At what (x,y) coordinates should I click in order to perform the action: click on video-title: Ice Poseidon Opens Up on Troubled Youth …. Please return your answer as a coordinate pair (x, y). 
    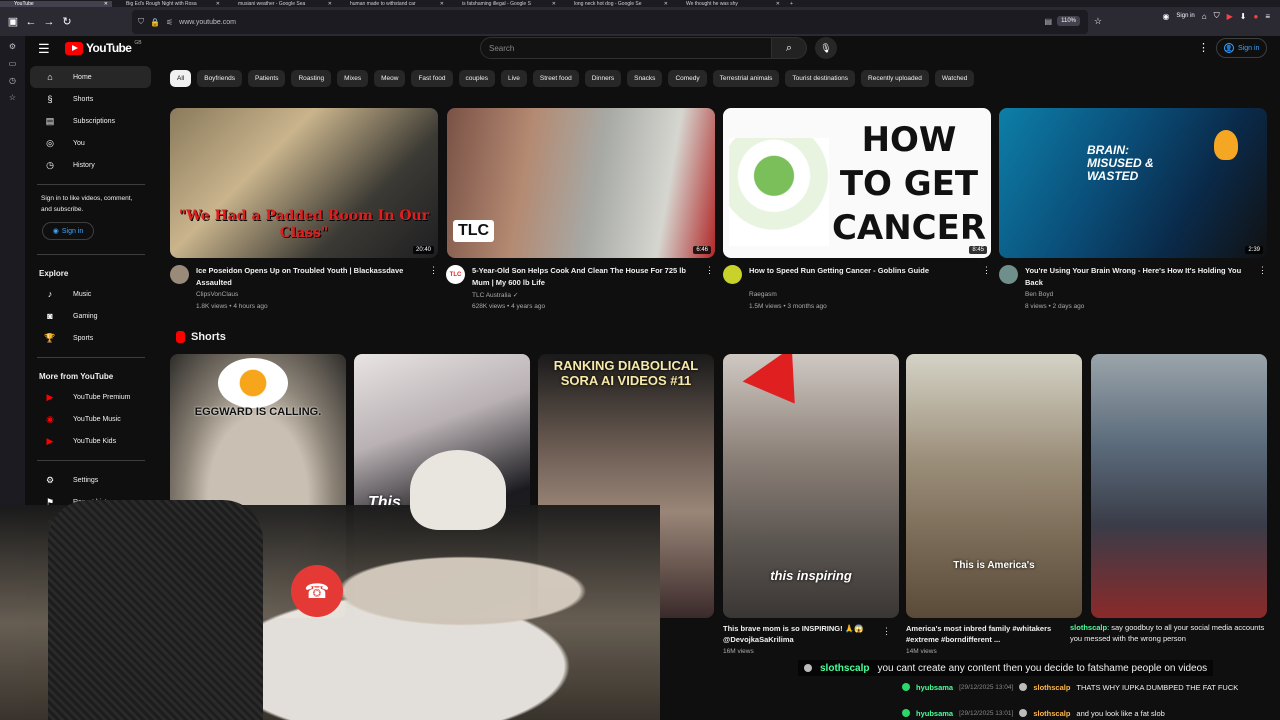
    Looking at the image, I should click on (312, 276).